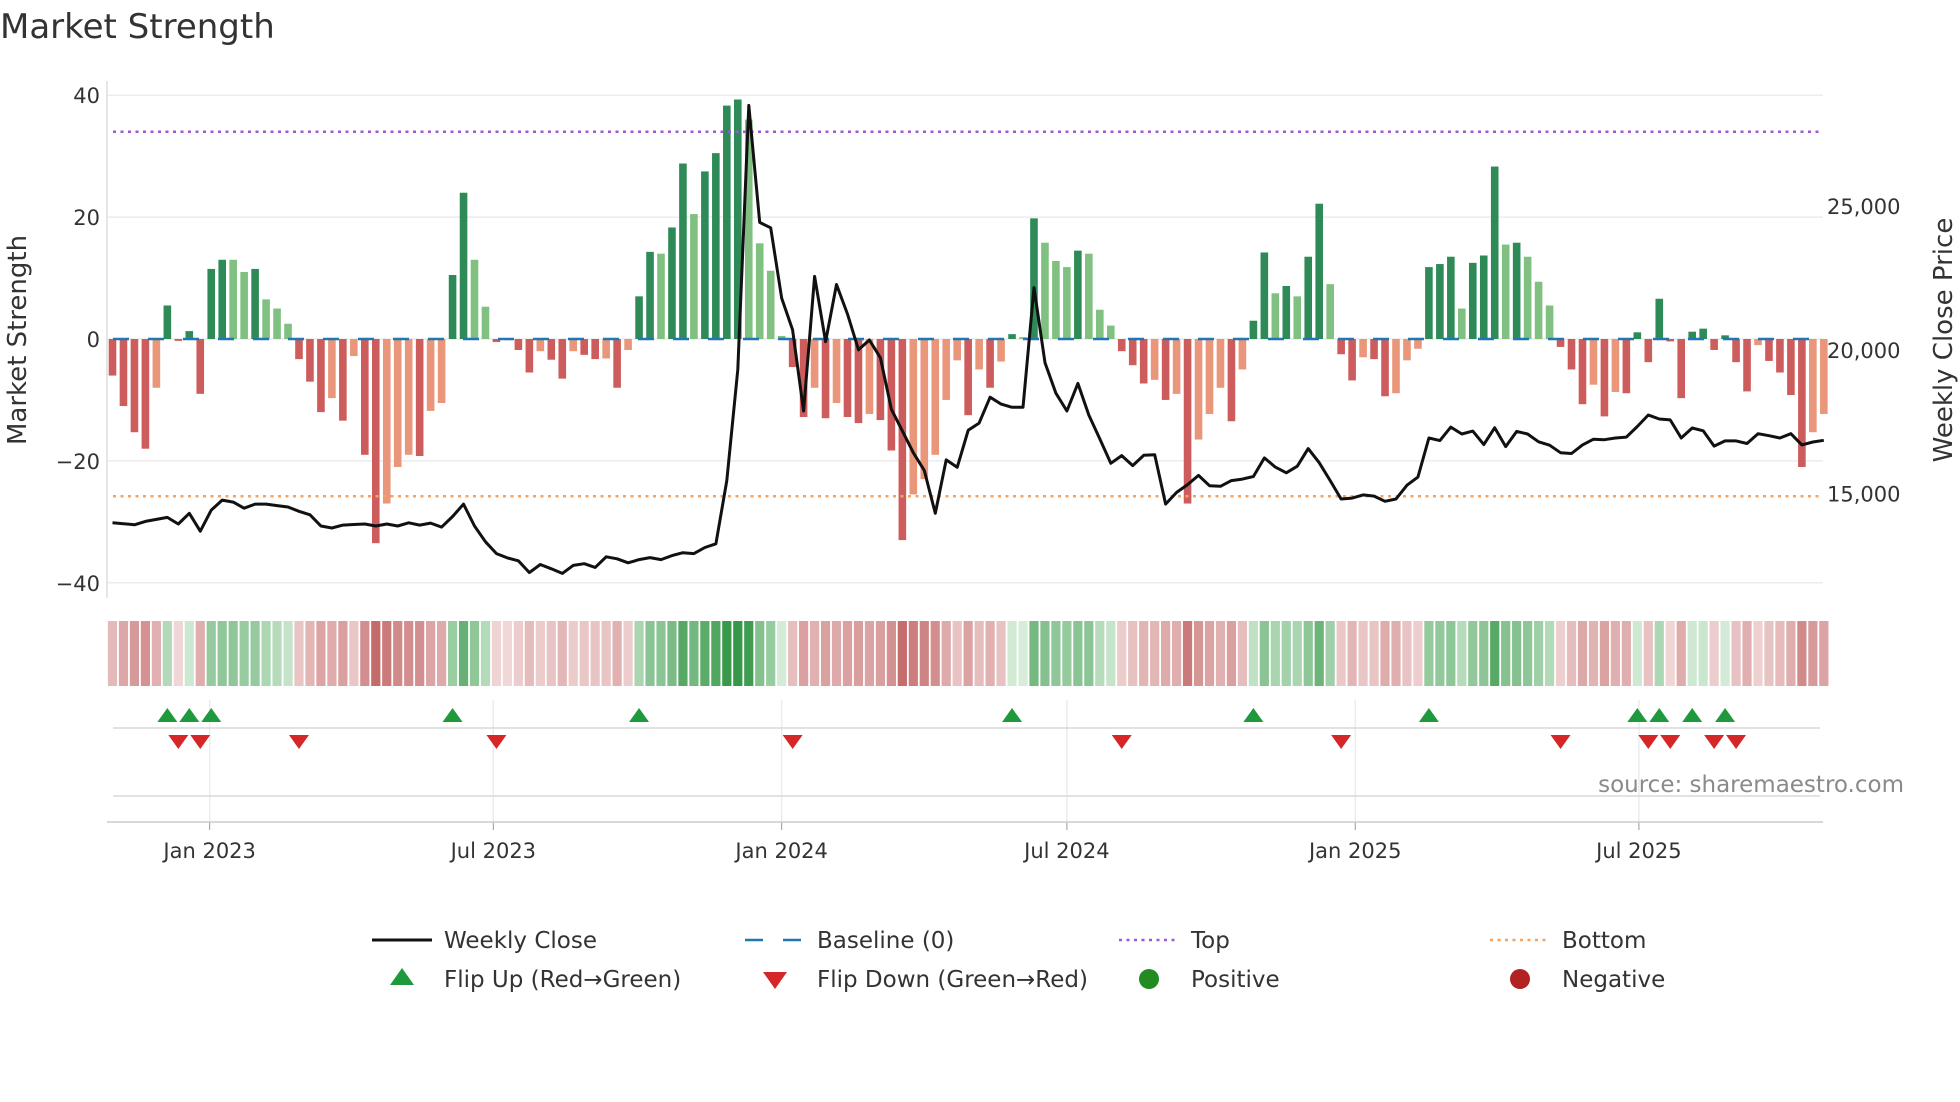 The height and width of the screenshot is (1102, 1960). Describe the element at coordinates (93, 340) in the screenshot. I see `y-tick-label: 0` at that location.